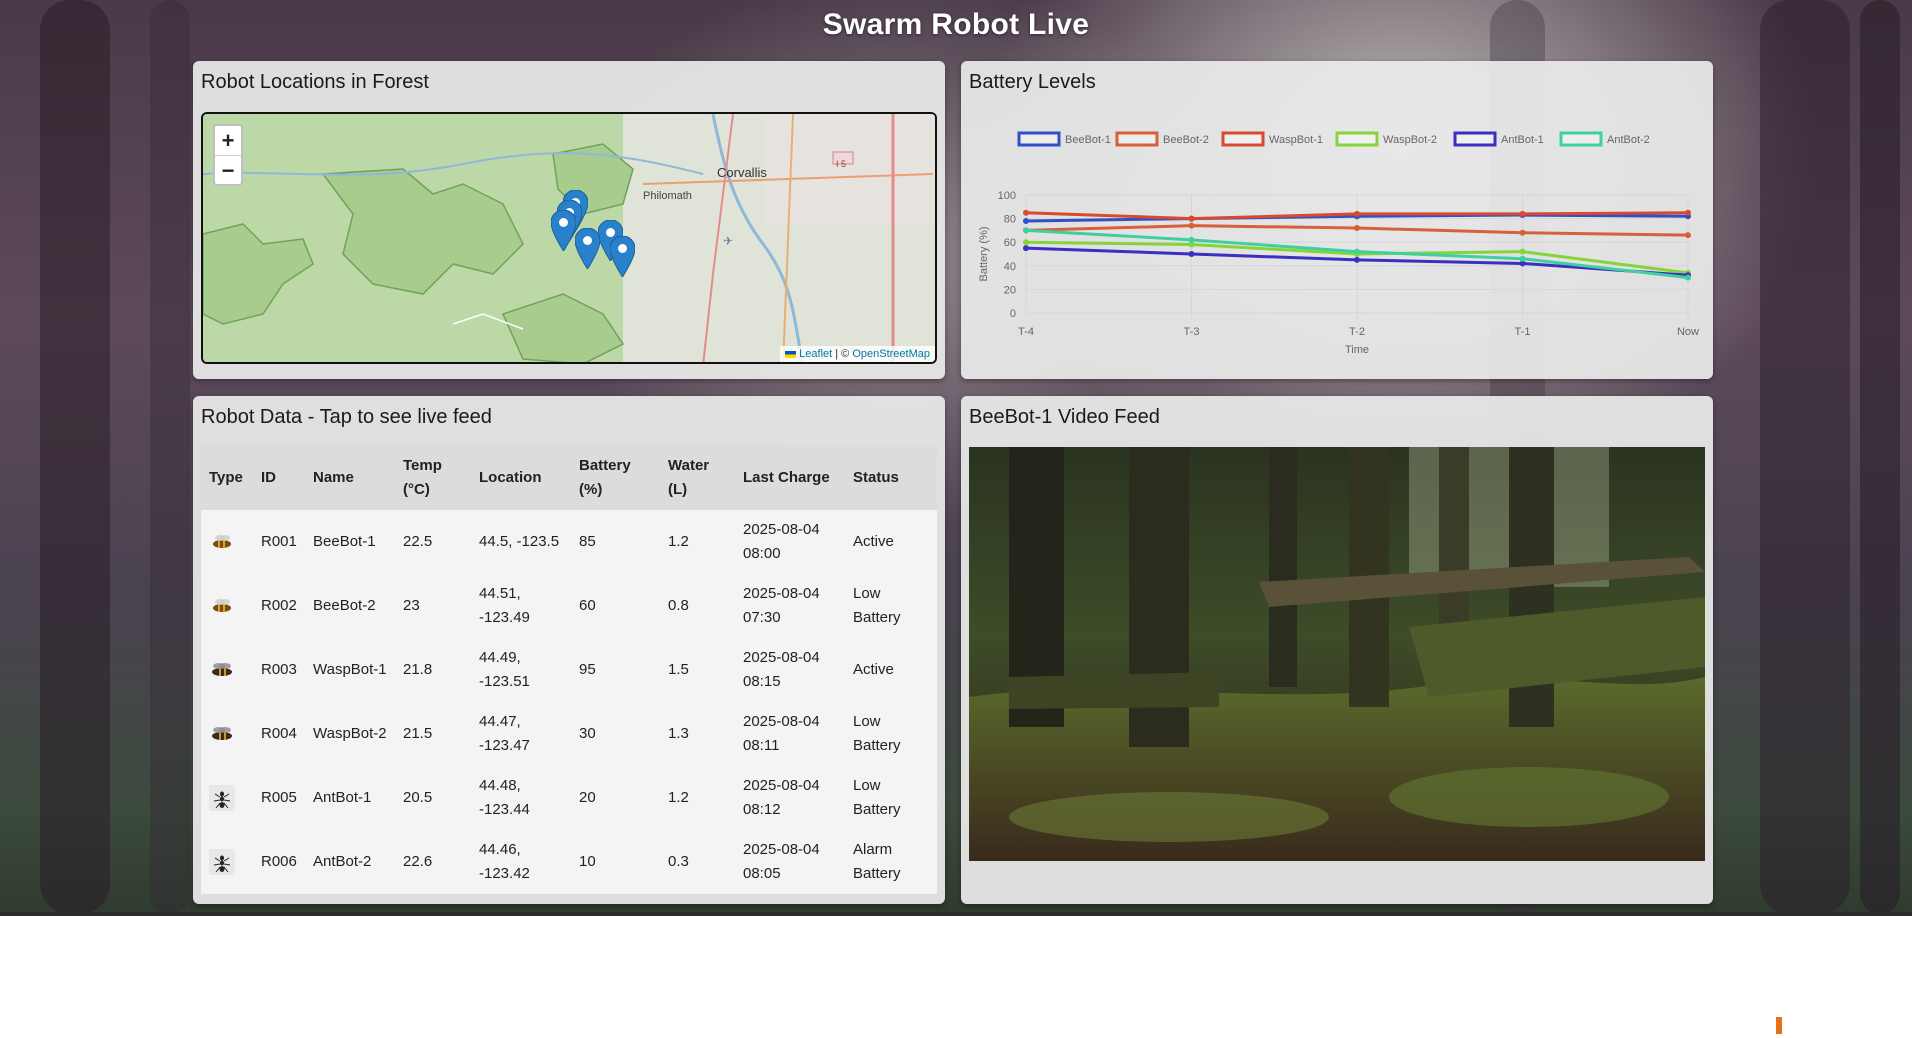 The height and width of the screenshot is (1038, 1912). I want to click on last-charge-cell: 2025-08-04 08:11, so click(790, 734).